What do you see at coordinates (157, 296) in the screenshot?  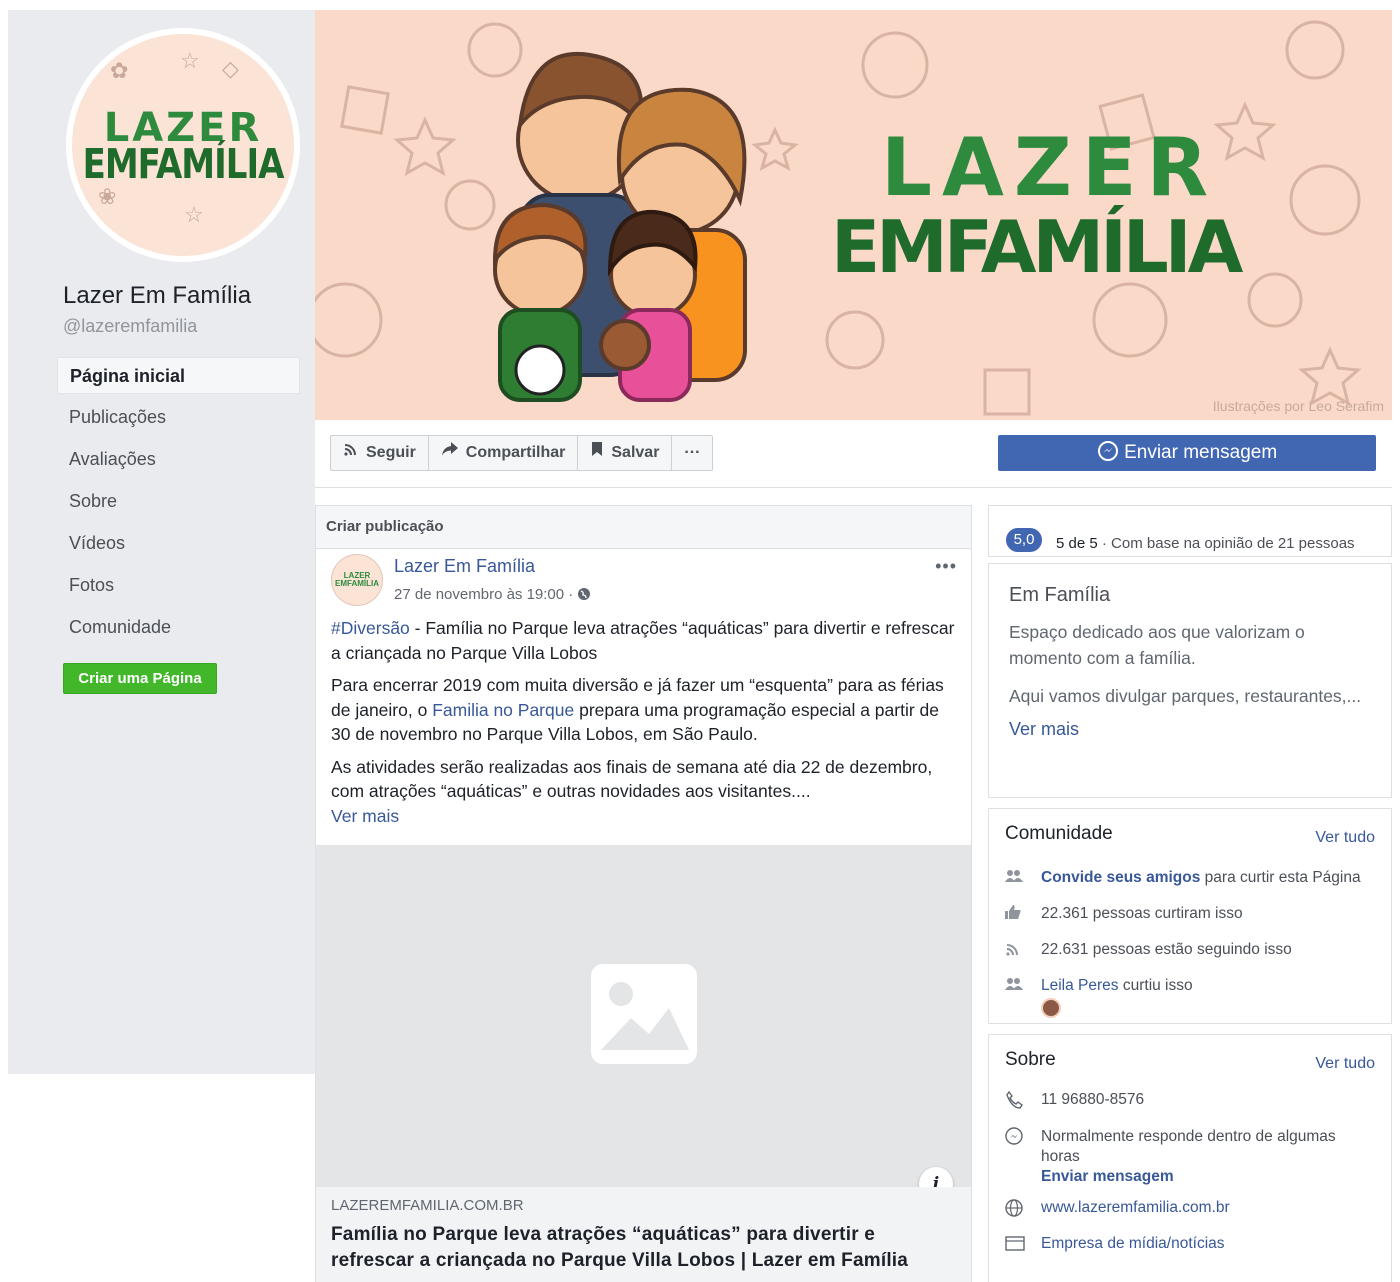 I see `page-title: Lazer Em Família` at bounding box center [157, 296].